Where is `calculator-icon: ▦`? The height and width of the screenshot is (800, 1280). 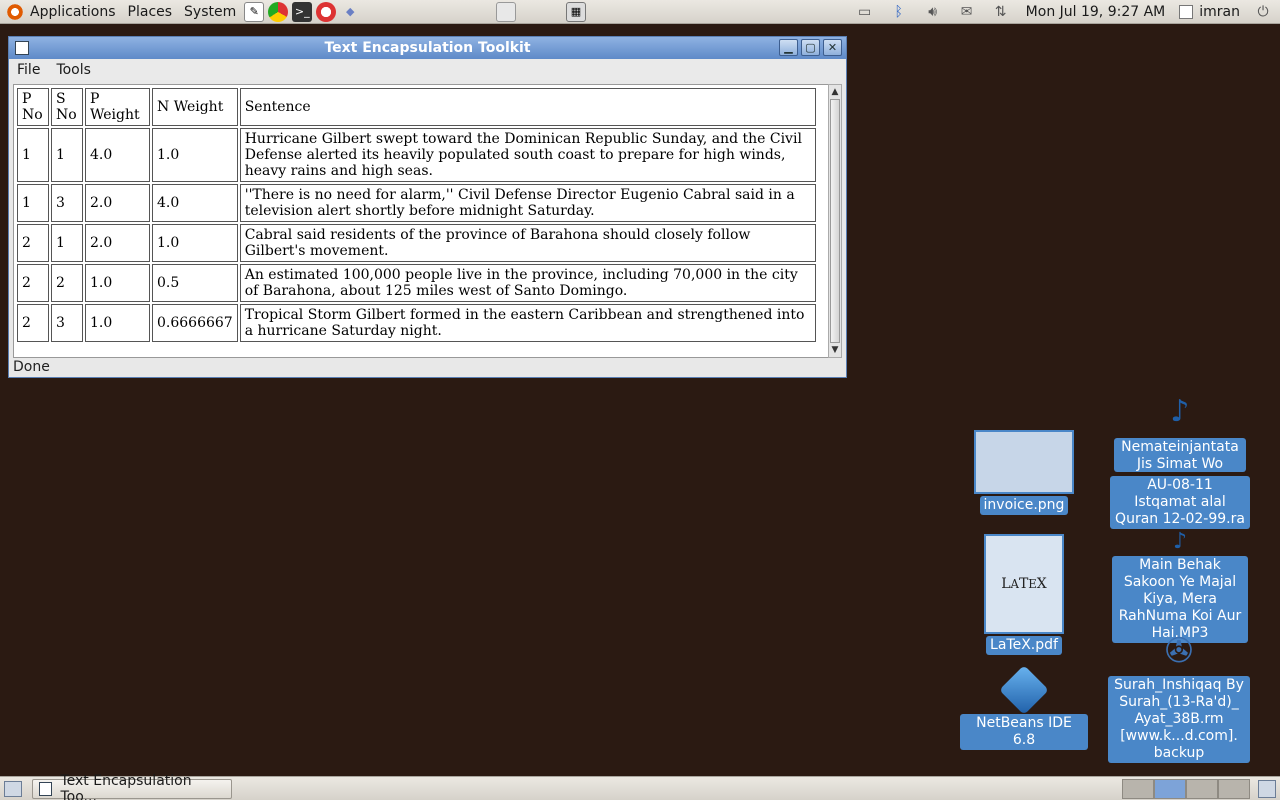 calculator-icon: ▦ is located at coordinates (576, 11).